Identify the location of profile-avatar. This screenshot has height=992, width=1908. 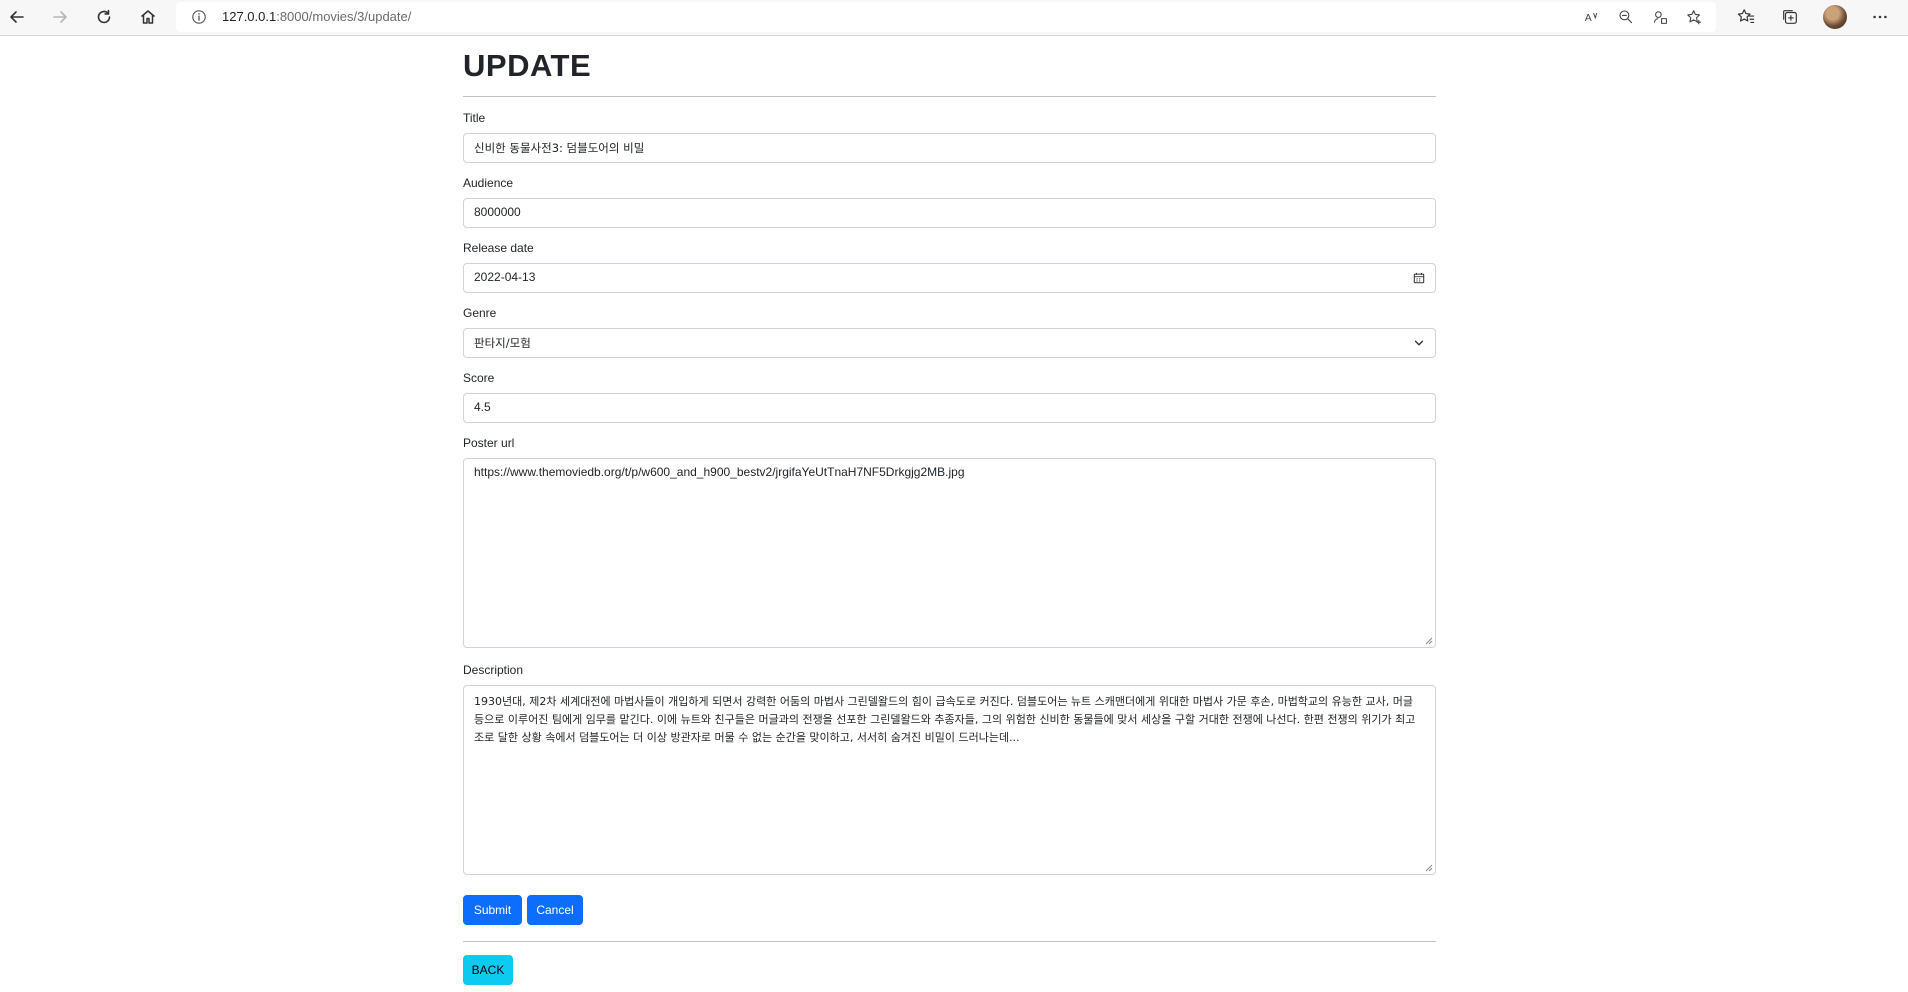
(1835, 17).